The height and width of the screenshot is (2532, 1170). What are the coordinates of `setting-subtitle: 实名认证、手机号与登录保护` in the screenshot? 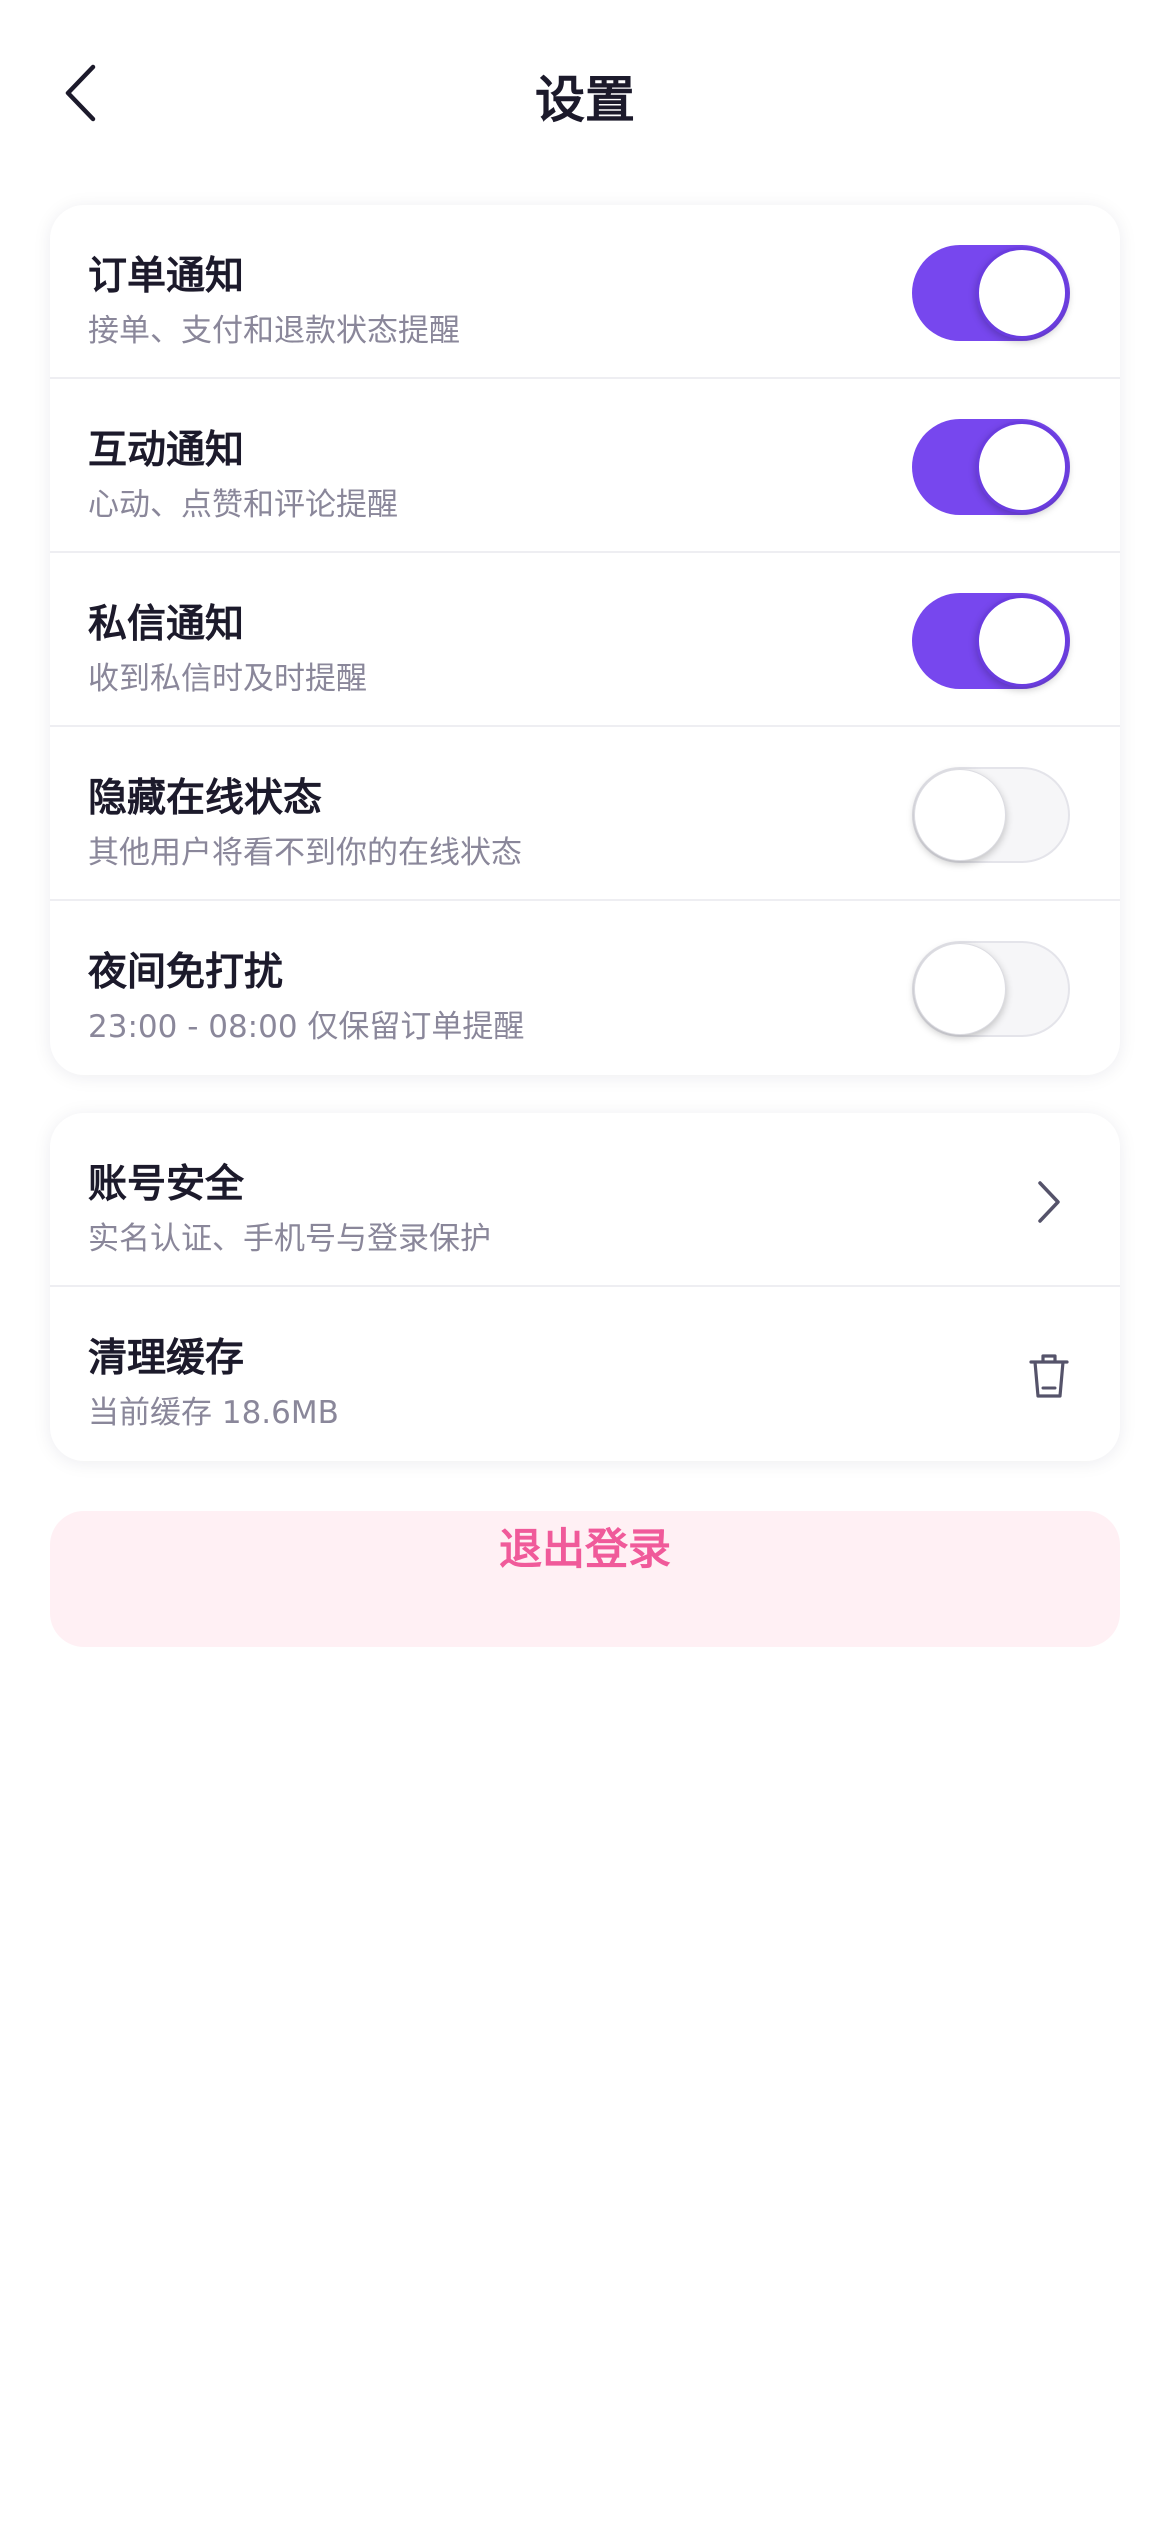 It's located at (289, 1239).